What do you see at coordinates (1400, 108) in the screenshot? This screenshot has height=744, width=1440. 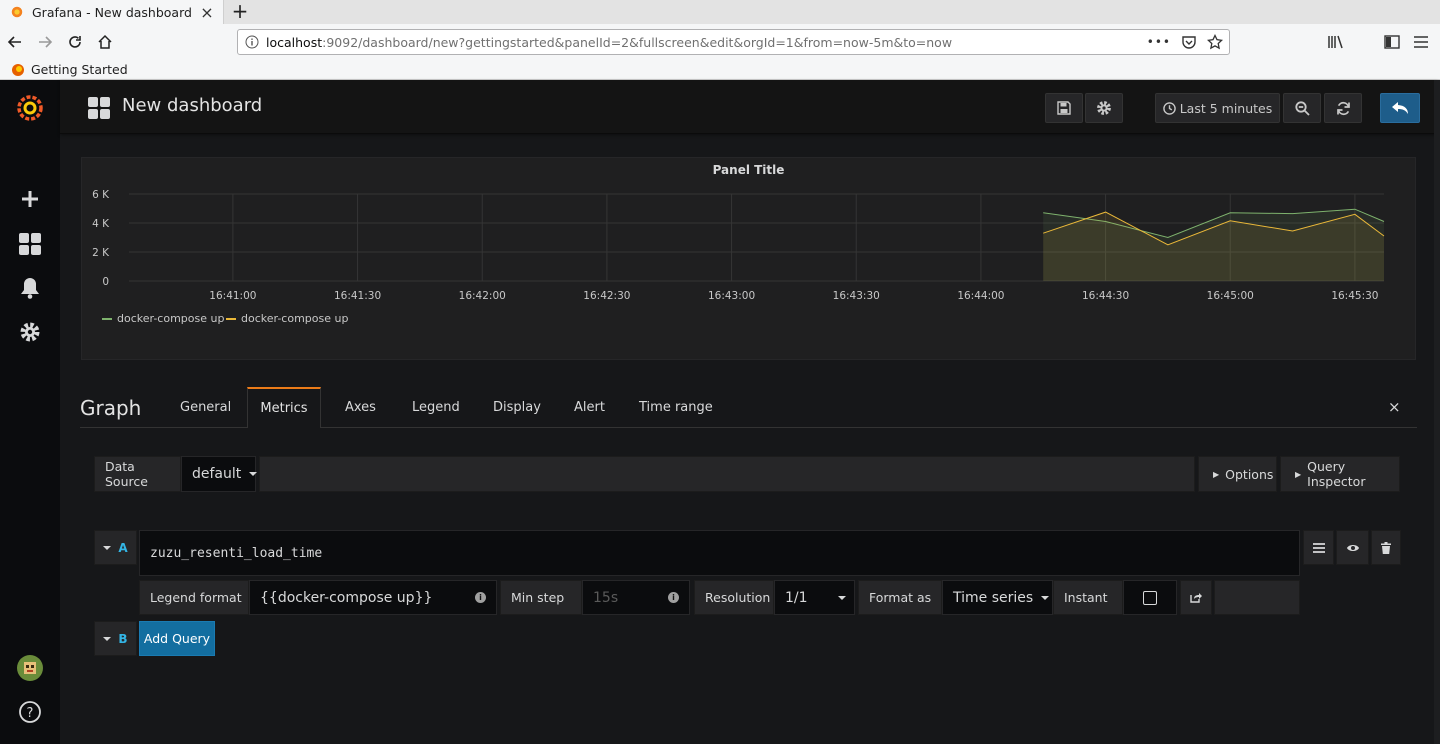 I see `back-to-dashboard-button` at bounding box center [1400, 108].